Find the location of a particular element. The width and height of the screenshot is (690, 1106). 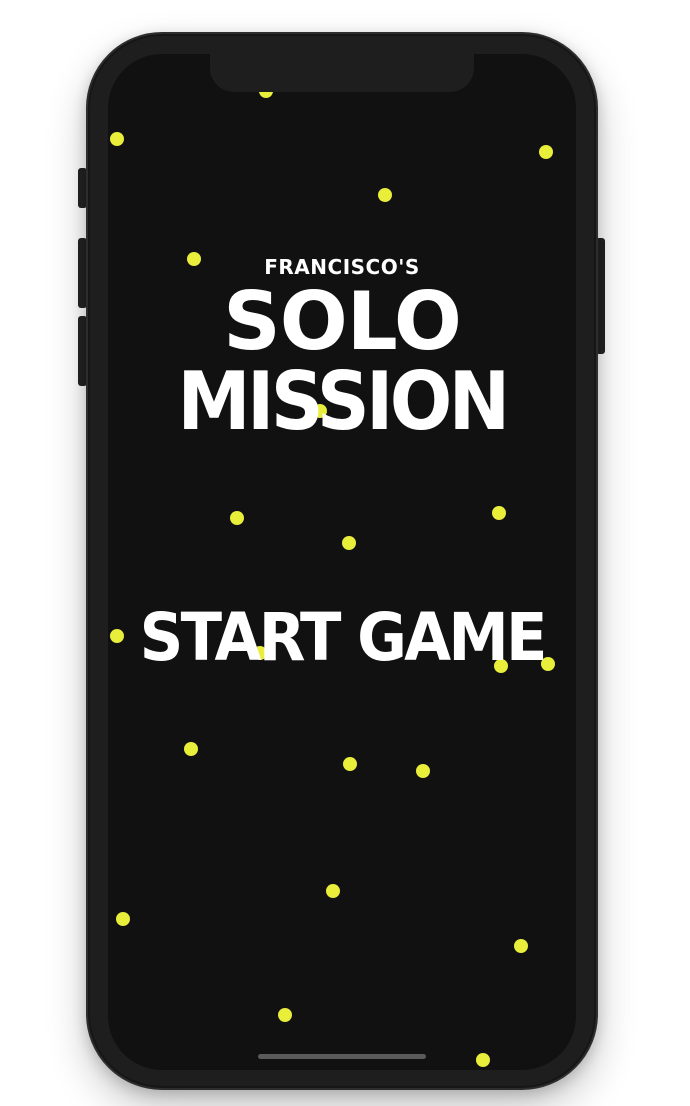

home-indicator is located at coordinates (342, 1056).